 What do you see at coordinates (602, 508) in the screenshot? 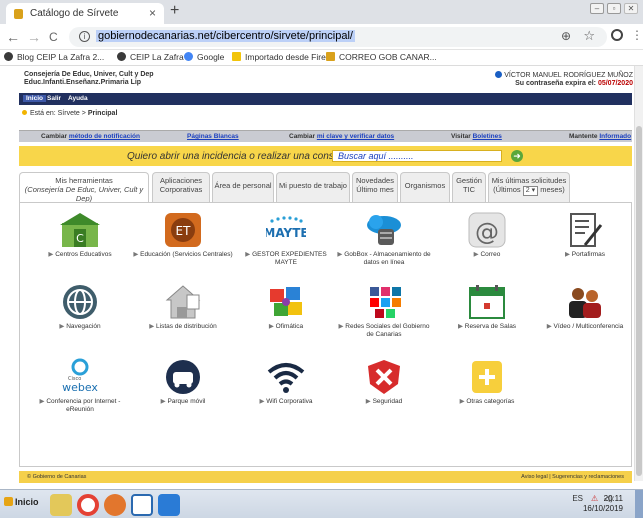
I see `clock-date: 16/10/2019` at bounding box center [602, 508].